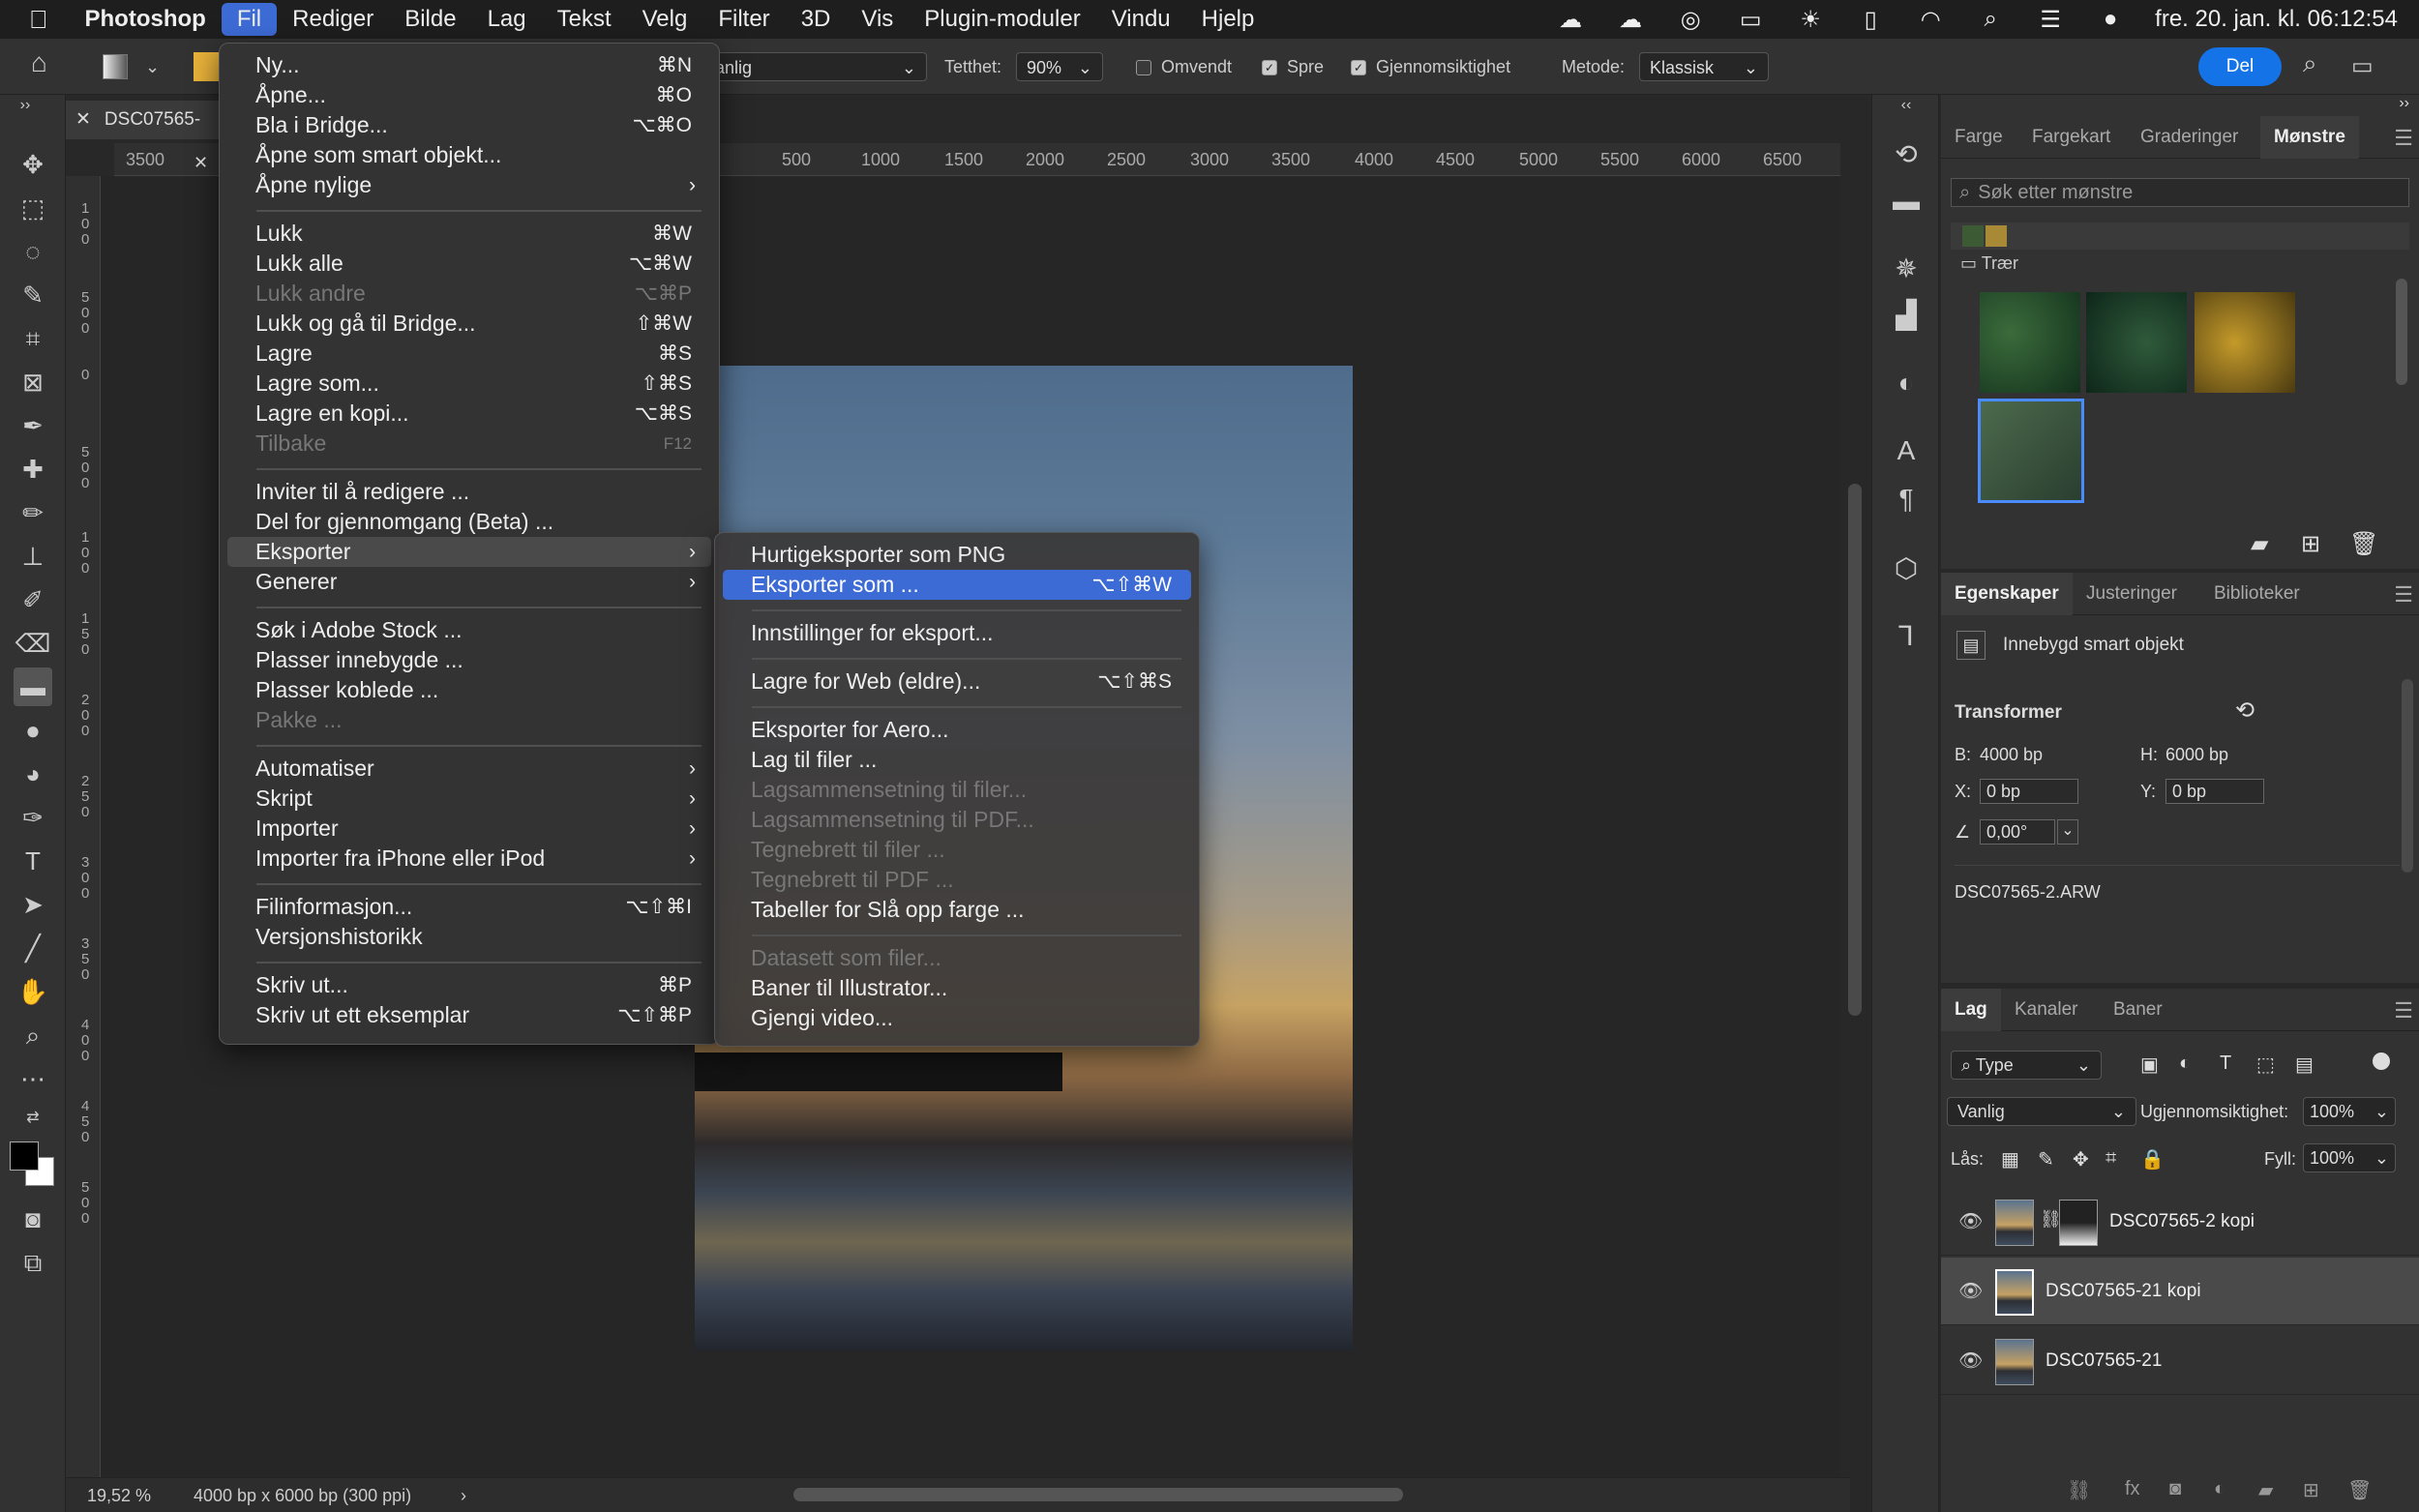  What do you see at coordinates (143, 120) in the screenshot?
I see `document-tab: ✕ DSC07565-` at bounding box center [143, 120].